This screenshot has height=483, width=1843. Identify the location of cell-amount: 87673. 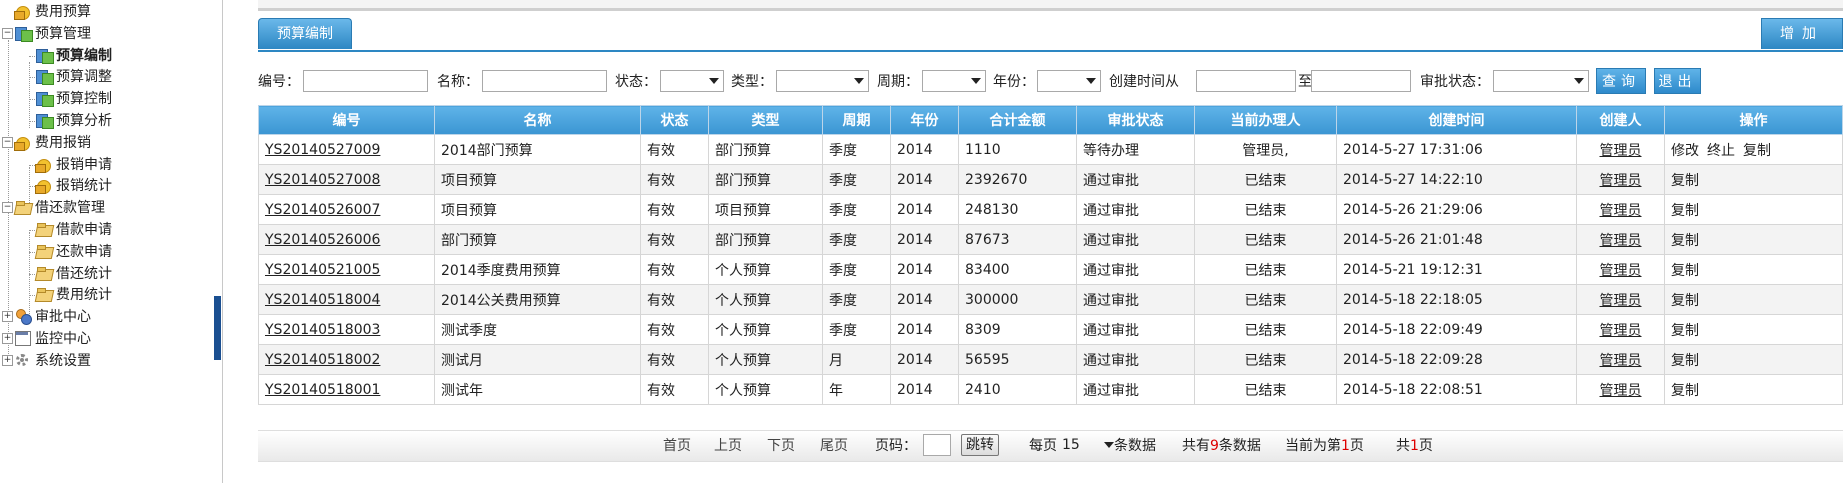
(1017, 239).